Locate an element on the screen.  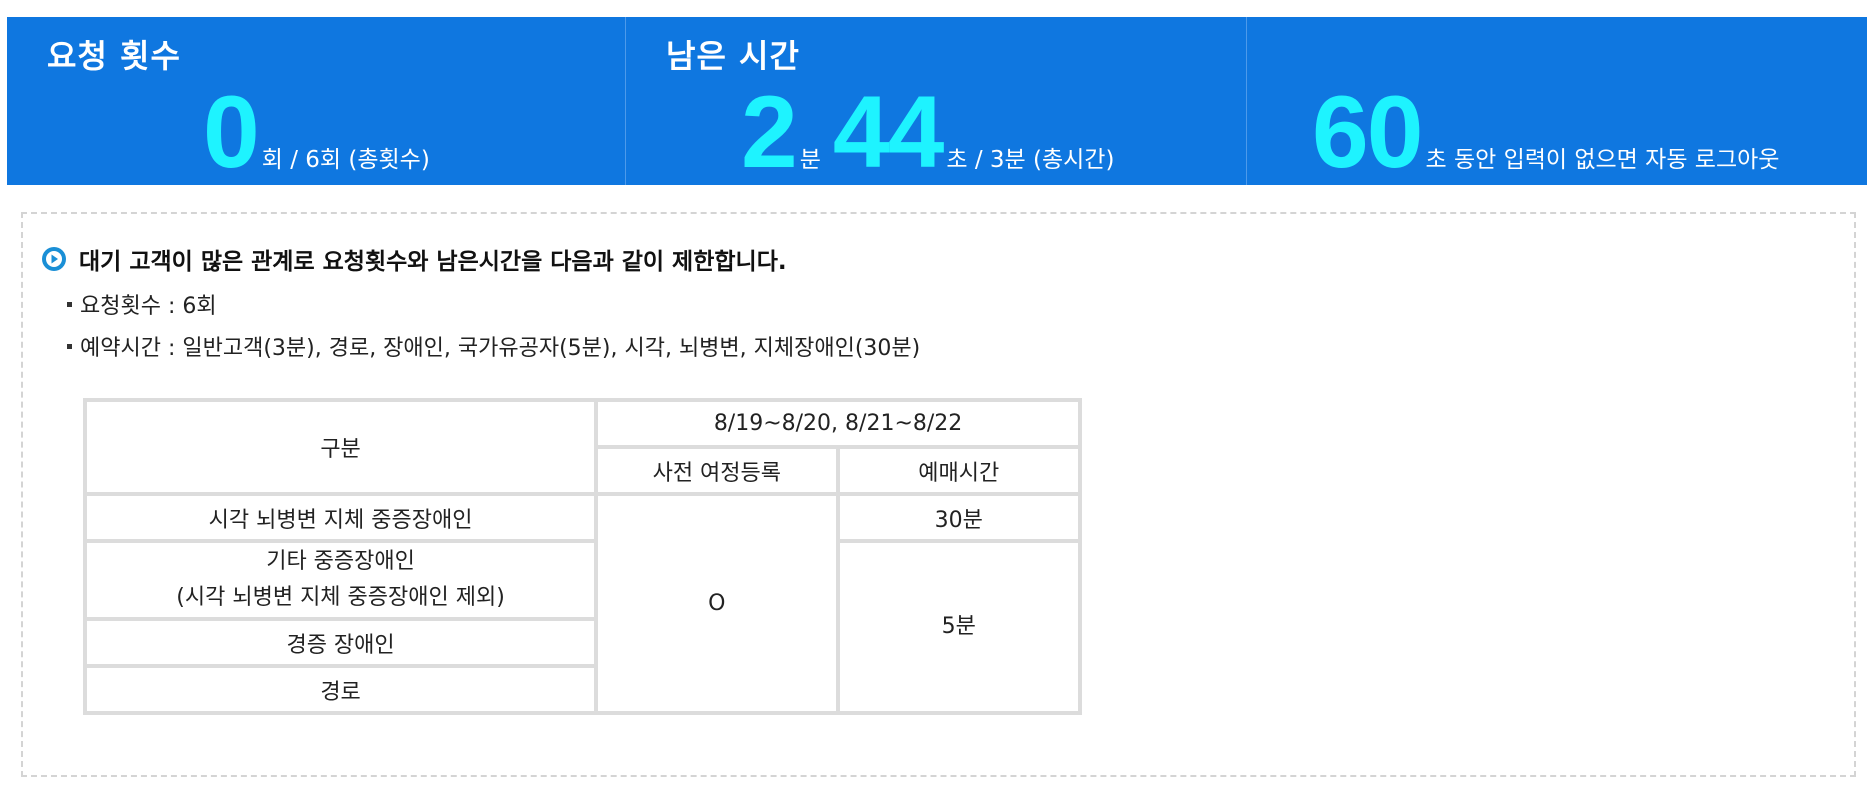
remaining-minutes-value: 2 is located at coordinates (769, 132).